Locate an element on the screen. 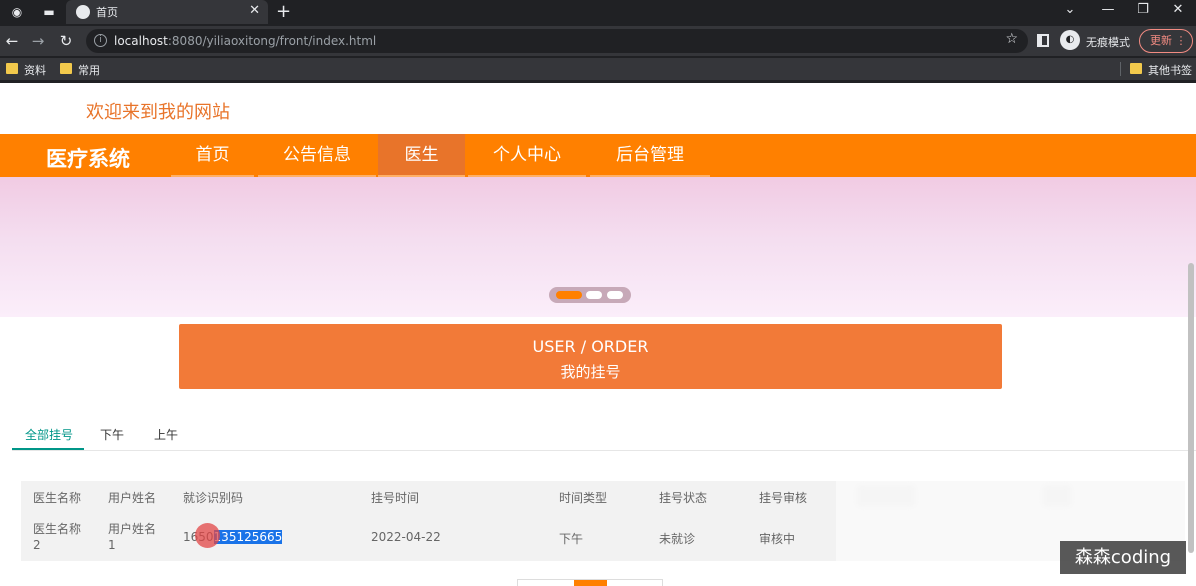 This screenshot has height=586, width=1196. bookmark-folder-changyong: 常用 is located at coordinates (80, 70).